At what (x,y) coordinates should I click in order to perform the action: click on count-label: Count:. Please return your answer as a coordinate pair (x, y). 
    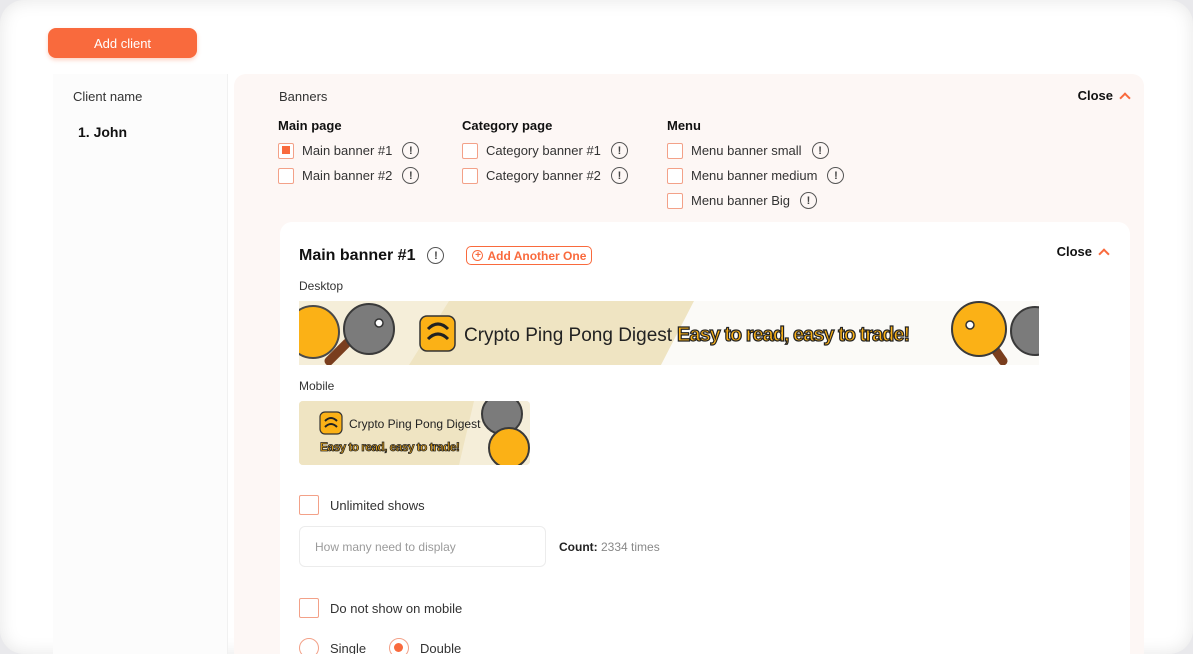
    Looking at the image, I should click on (578, 547).